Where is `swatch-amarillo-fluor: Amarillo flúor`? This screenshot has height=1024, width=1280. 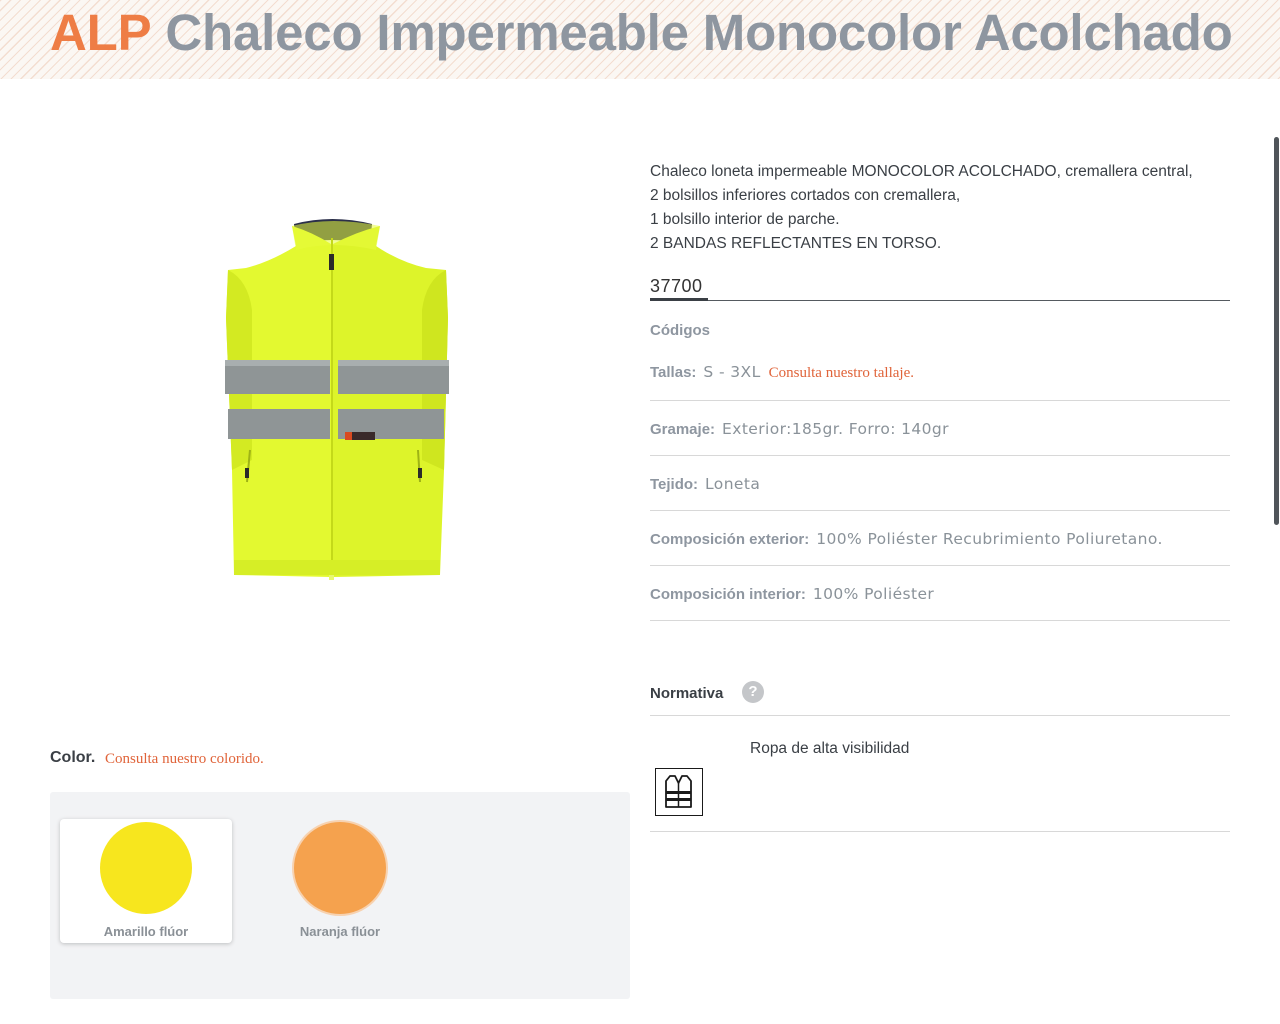
swatch-amarillo-fluor: Amarillo flúor is located at coordinates (146, 881).